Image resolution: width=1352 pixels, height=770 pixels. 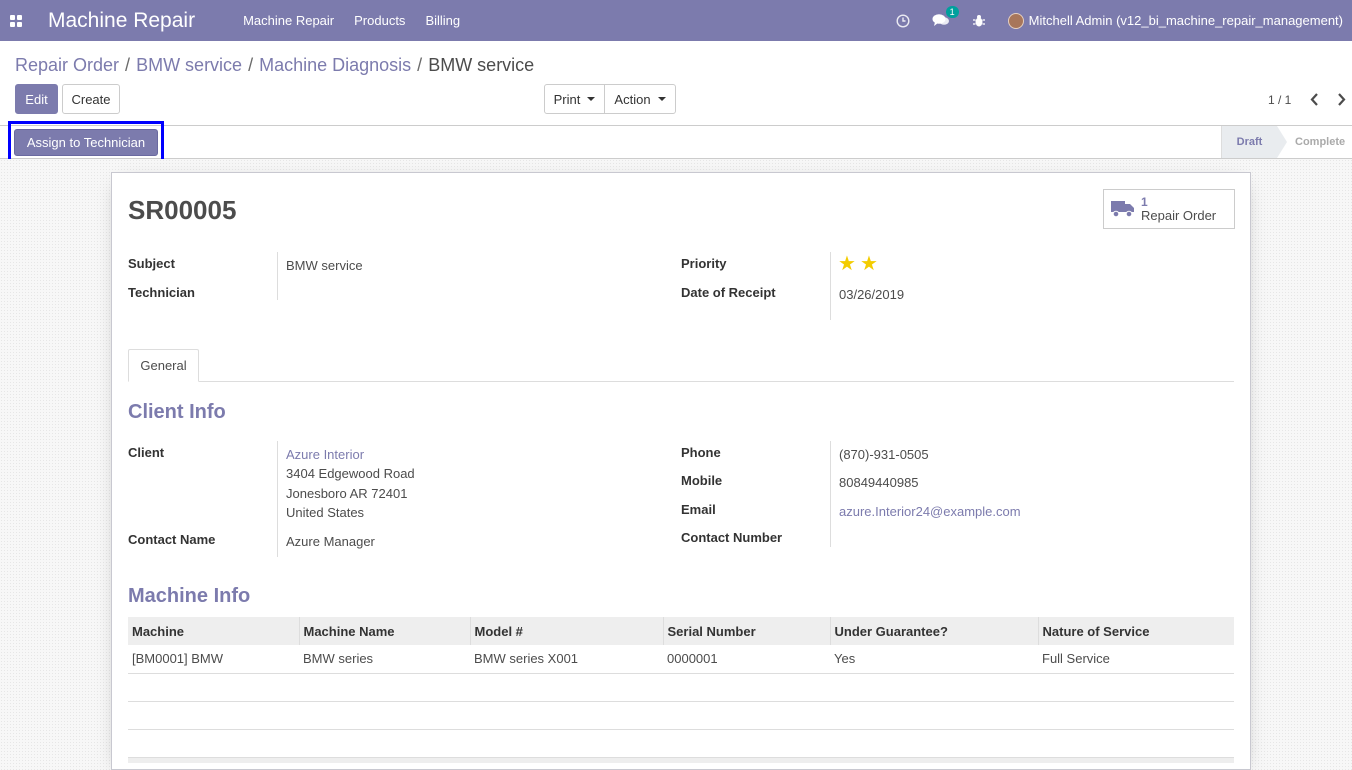 What do you see at coordinates (702, 480) in the screenshot?
I see `mobile-label: Mobile` at bounding box center [702, 480].